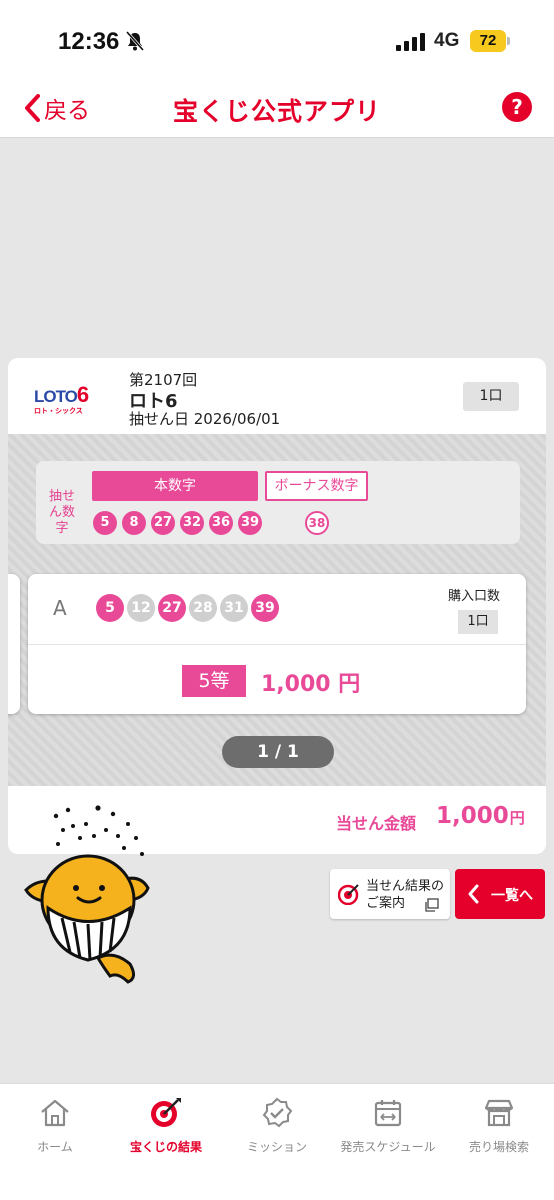 The image size is (554, 1200). What do you see at coordinates (277, 40) in the screenshot?
I see `status-bar: 12:36 4G 72` at bounding box center [277, 40].